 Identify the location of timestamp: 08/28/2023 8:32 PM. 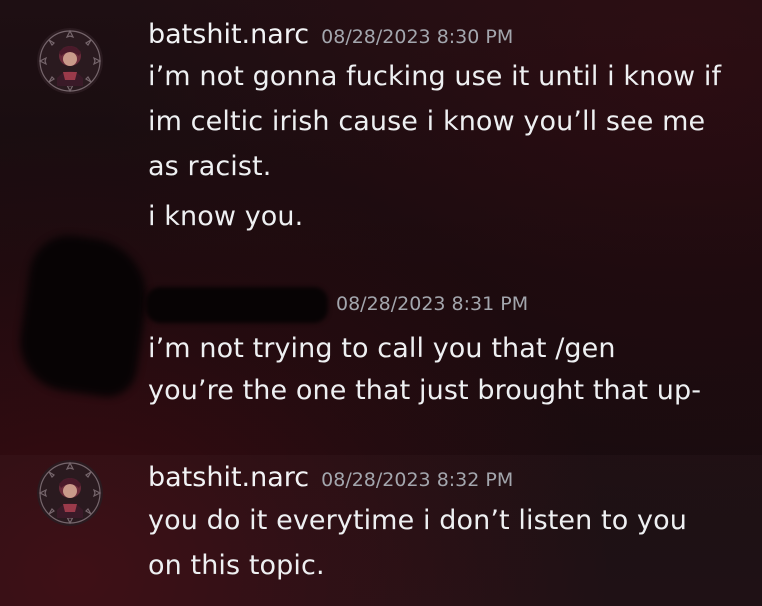
(417, 480).